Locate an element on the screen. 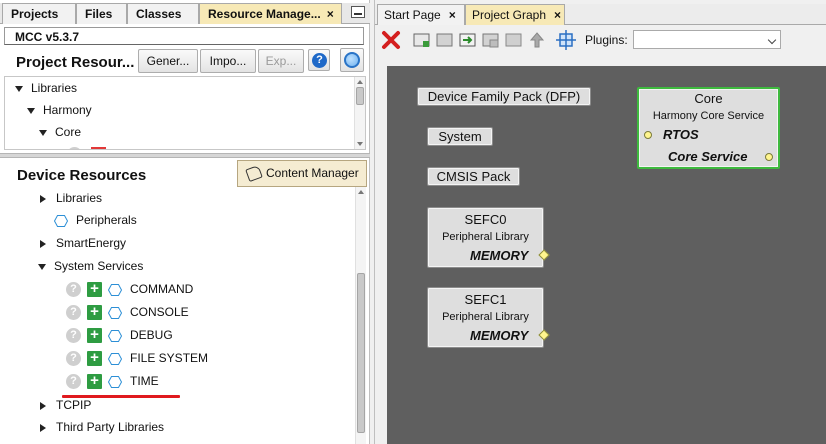 The width and height of the screenshot is (826, 444). rtos-port-label: RTOS is located at coordinates (681, 134).